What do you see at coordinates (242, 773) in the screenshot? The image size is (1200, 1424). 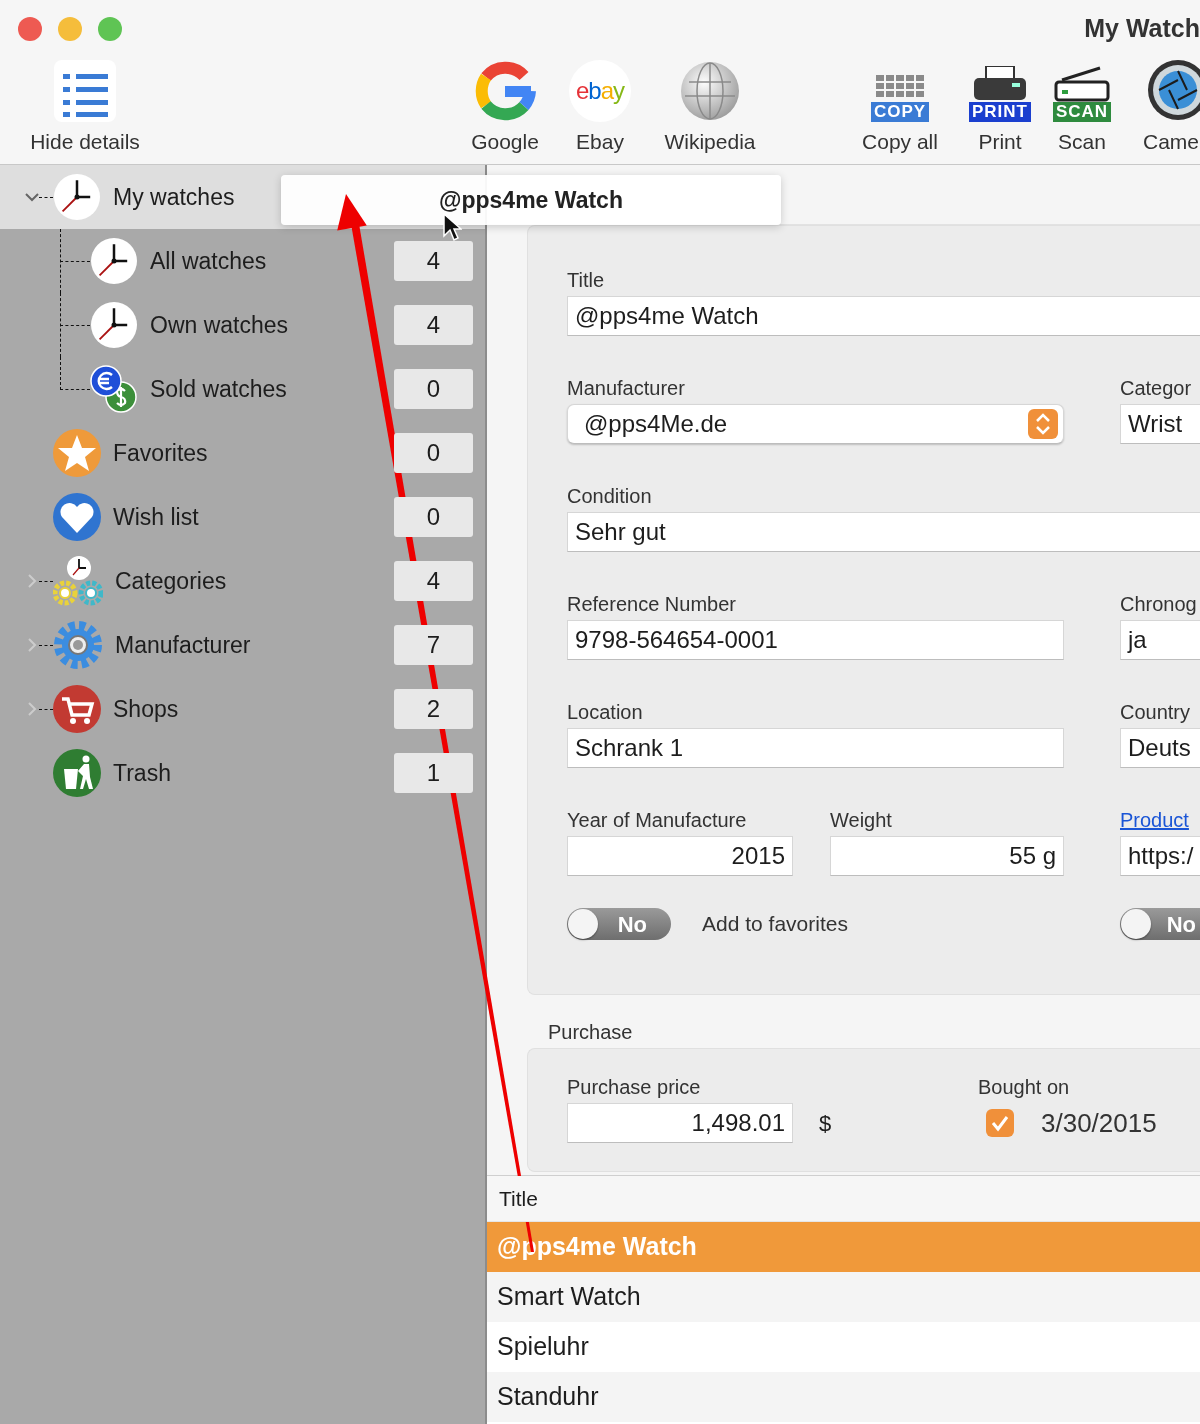 I see `sidebar-row: Trash 1` at bounding box center [242, 773].